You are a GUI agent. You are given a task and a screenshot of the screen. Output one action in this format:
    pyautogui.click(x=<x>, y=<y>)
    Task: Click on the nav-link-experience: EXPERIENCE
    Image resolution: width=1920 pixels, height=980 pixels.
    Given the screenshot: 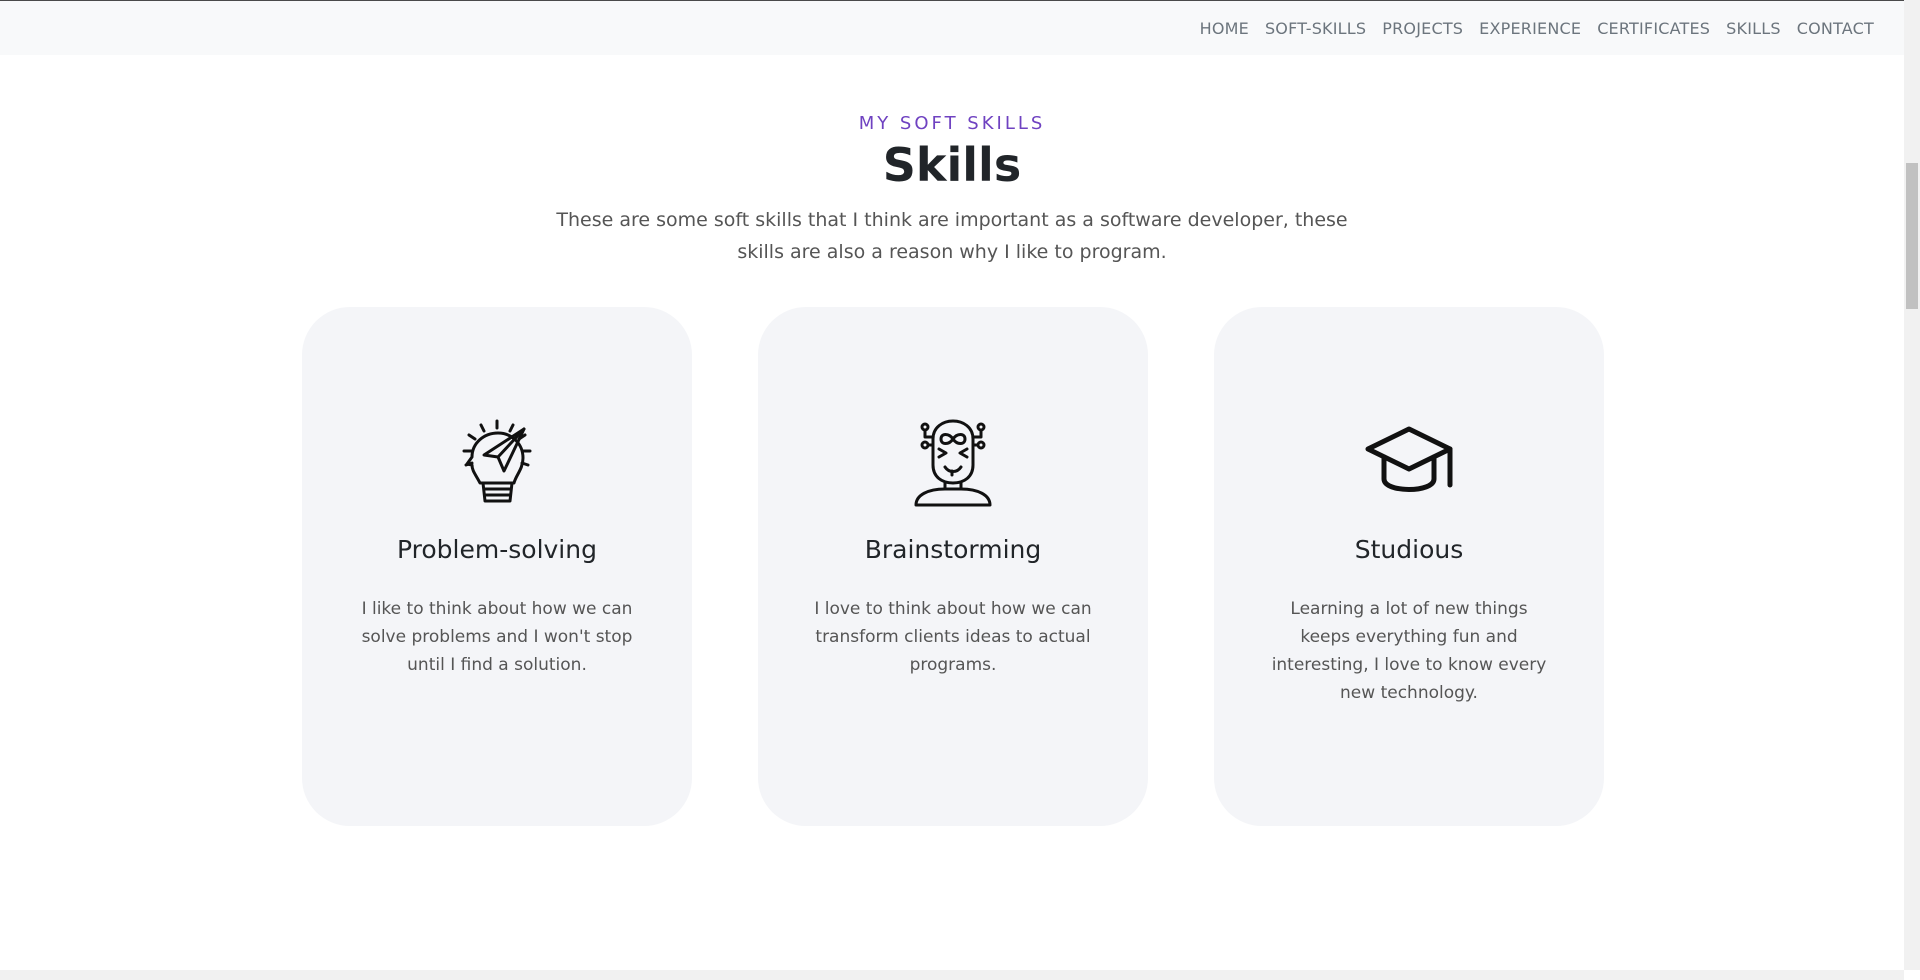 What is the action you would take?
    pyautogui.click(x=1530, y=28)
    